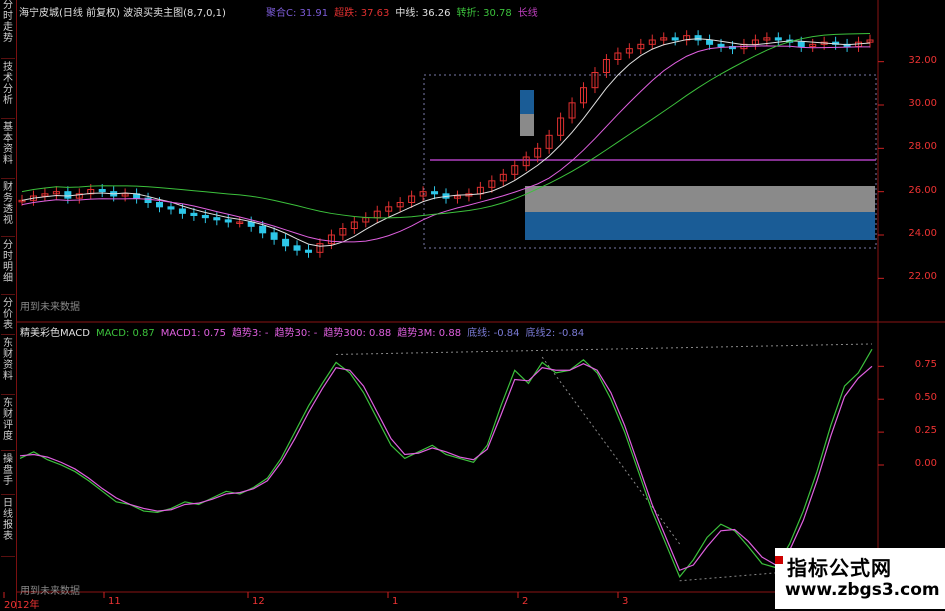  What do you see at coordinates (50, 591) in the screenshot?
I see `no-future-note-bottom: 用到未来数据` at bounding box center [50, 591].